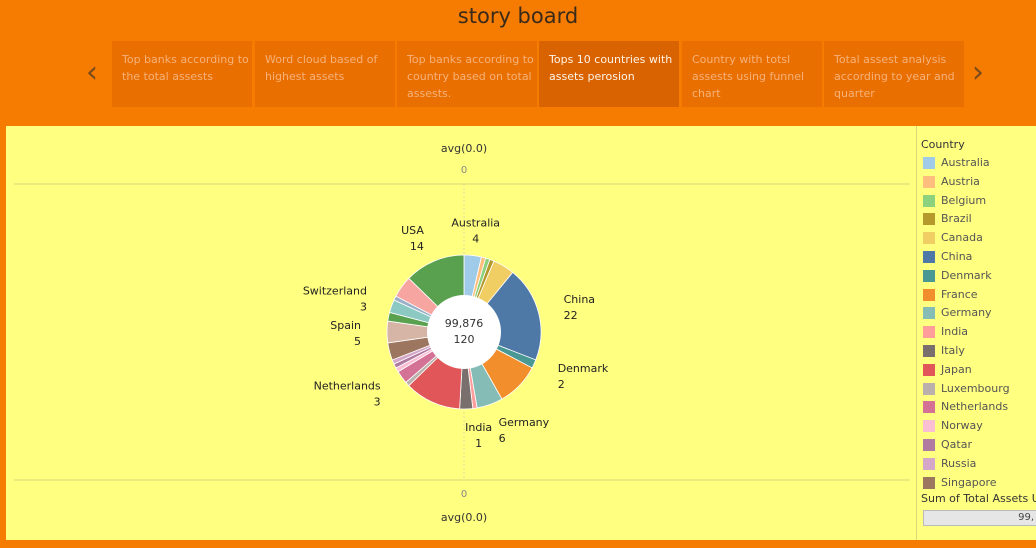  I want to click on legend-item: Norway, so click(979, 427).